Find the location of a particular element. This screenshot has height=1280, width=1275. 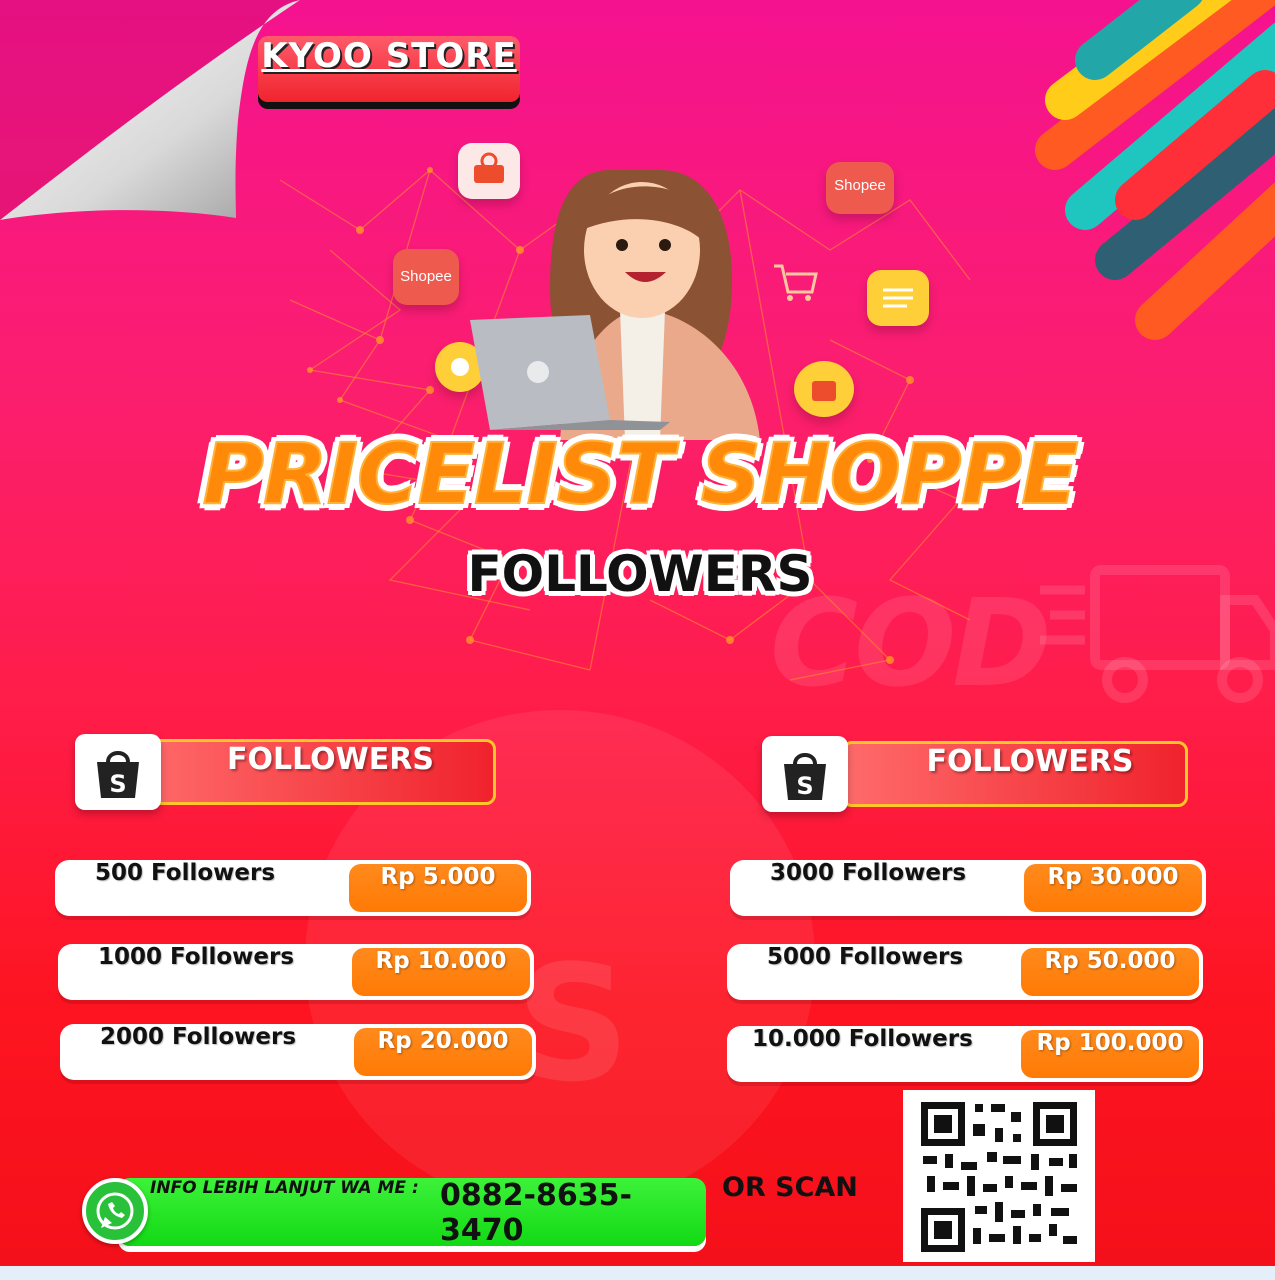

package-quantity: 2000 Followers is located at coordinates (198, 1037).